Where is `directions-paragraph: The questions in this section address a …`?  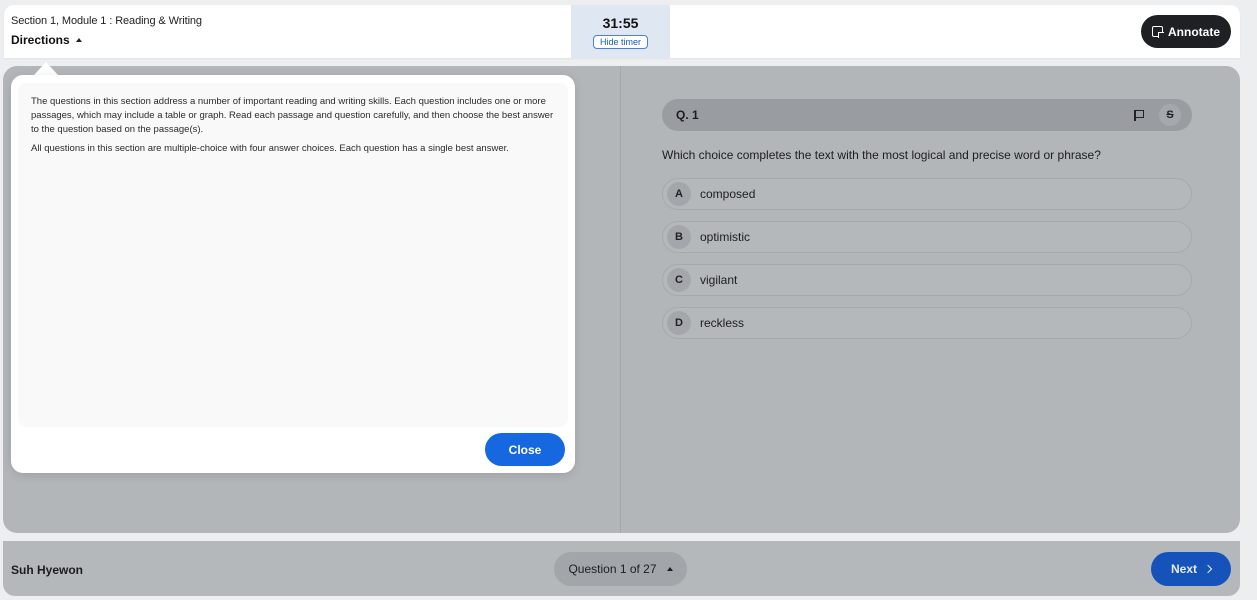
directions-paragraph: The questions in this section address a … is located at coordinates (292, 115).